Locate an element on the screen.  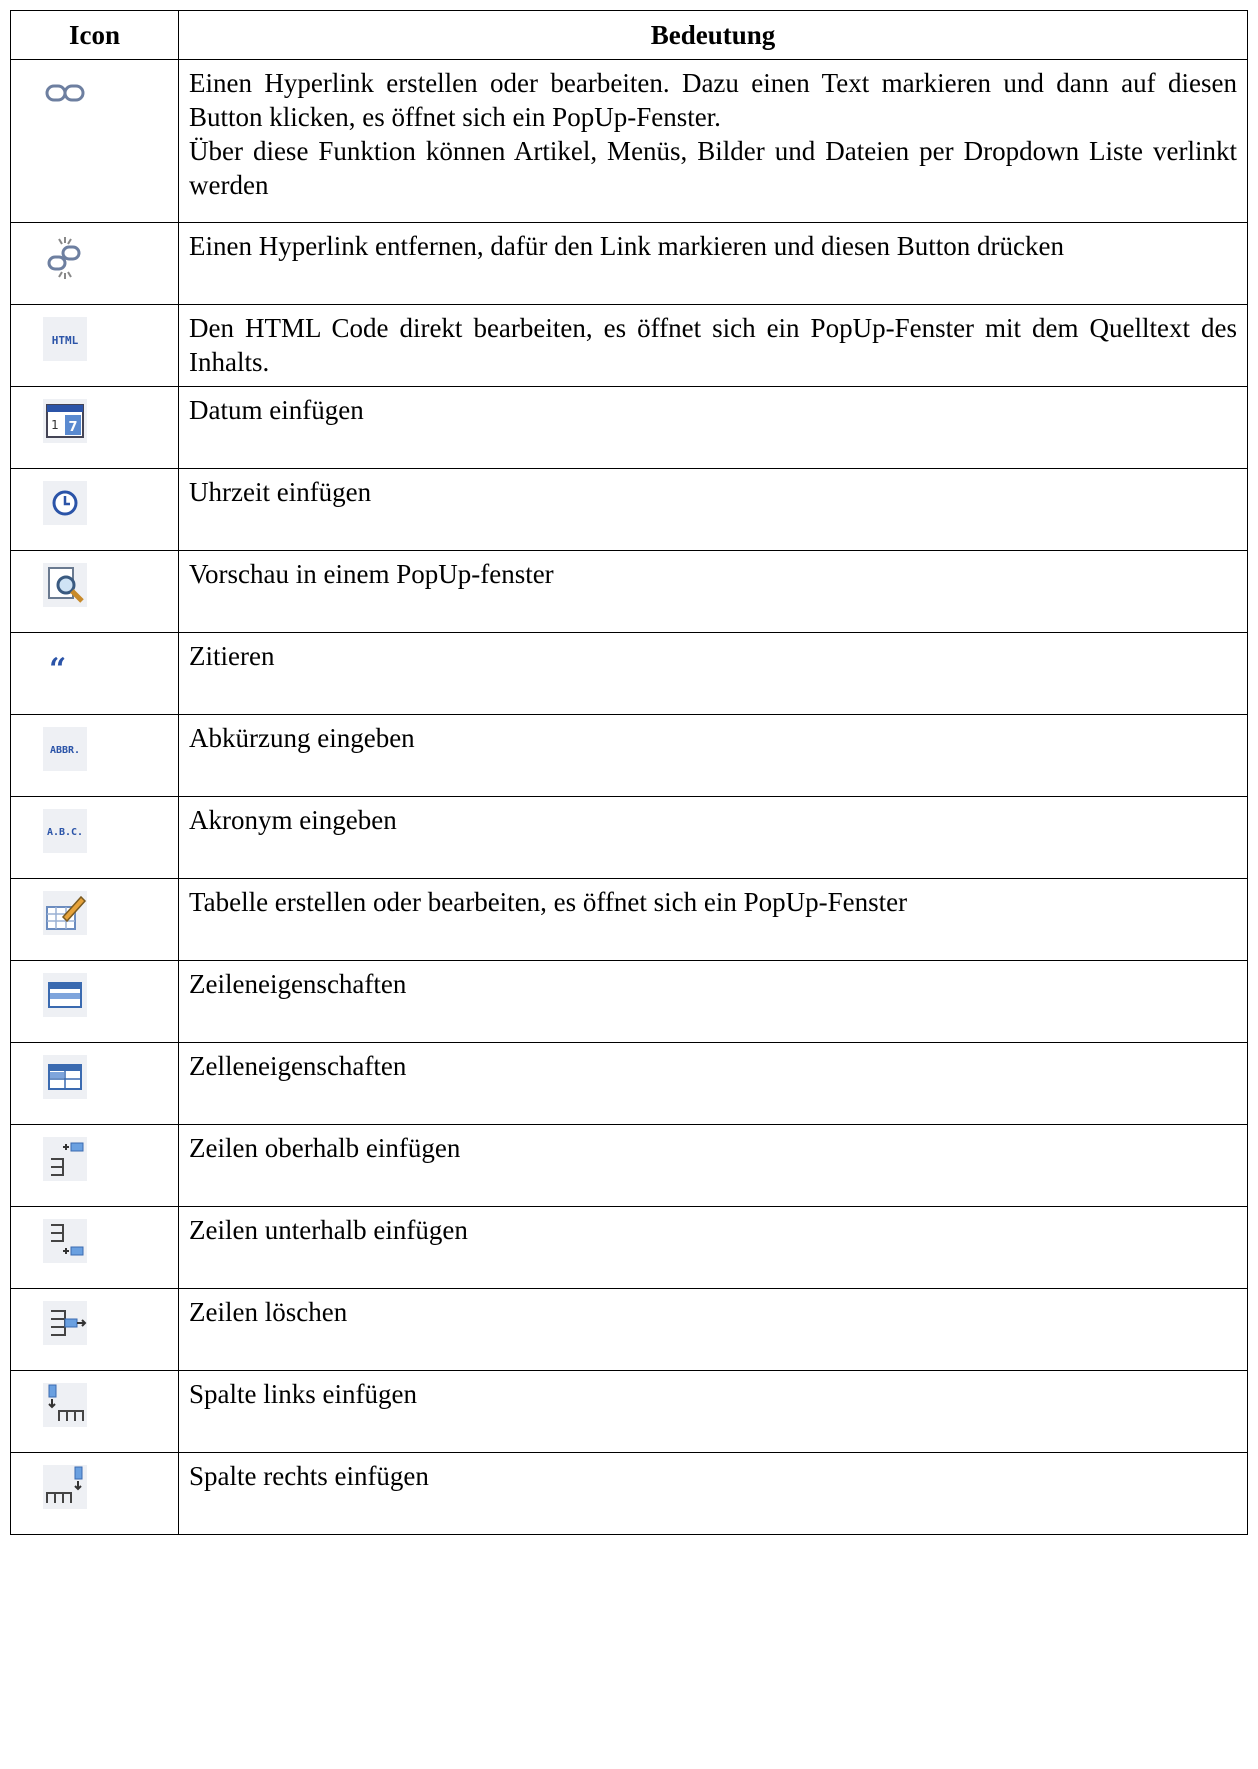
preview-icon is located at coordinates (65, 585).